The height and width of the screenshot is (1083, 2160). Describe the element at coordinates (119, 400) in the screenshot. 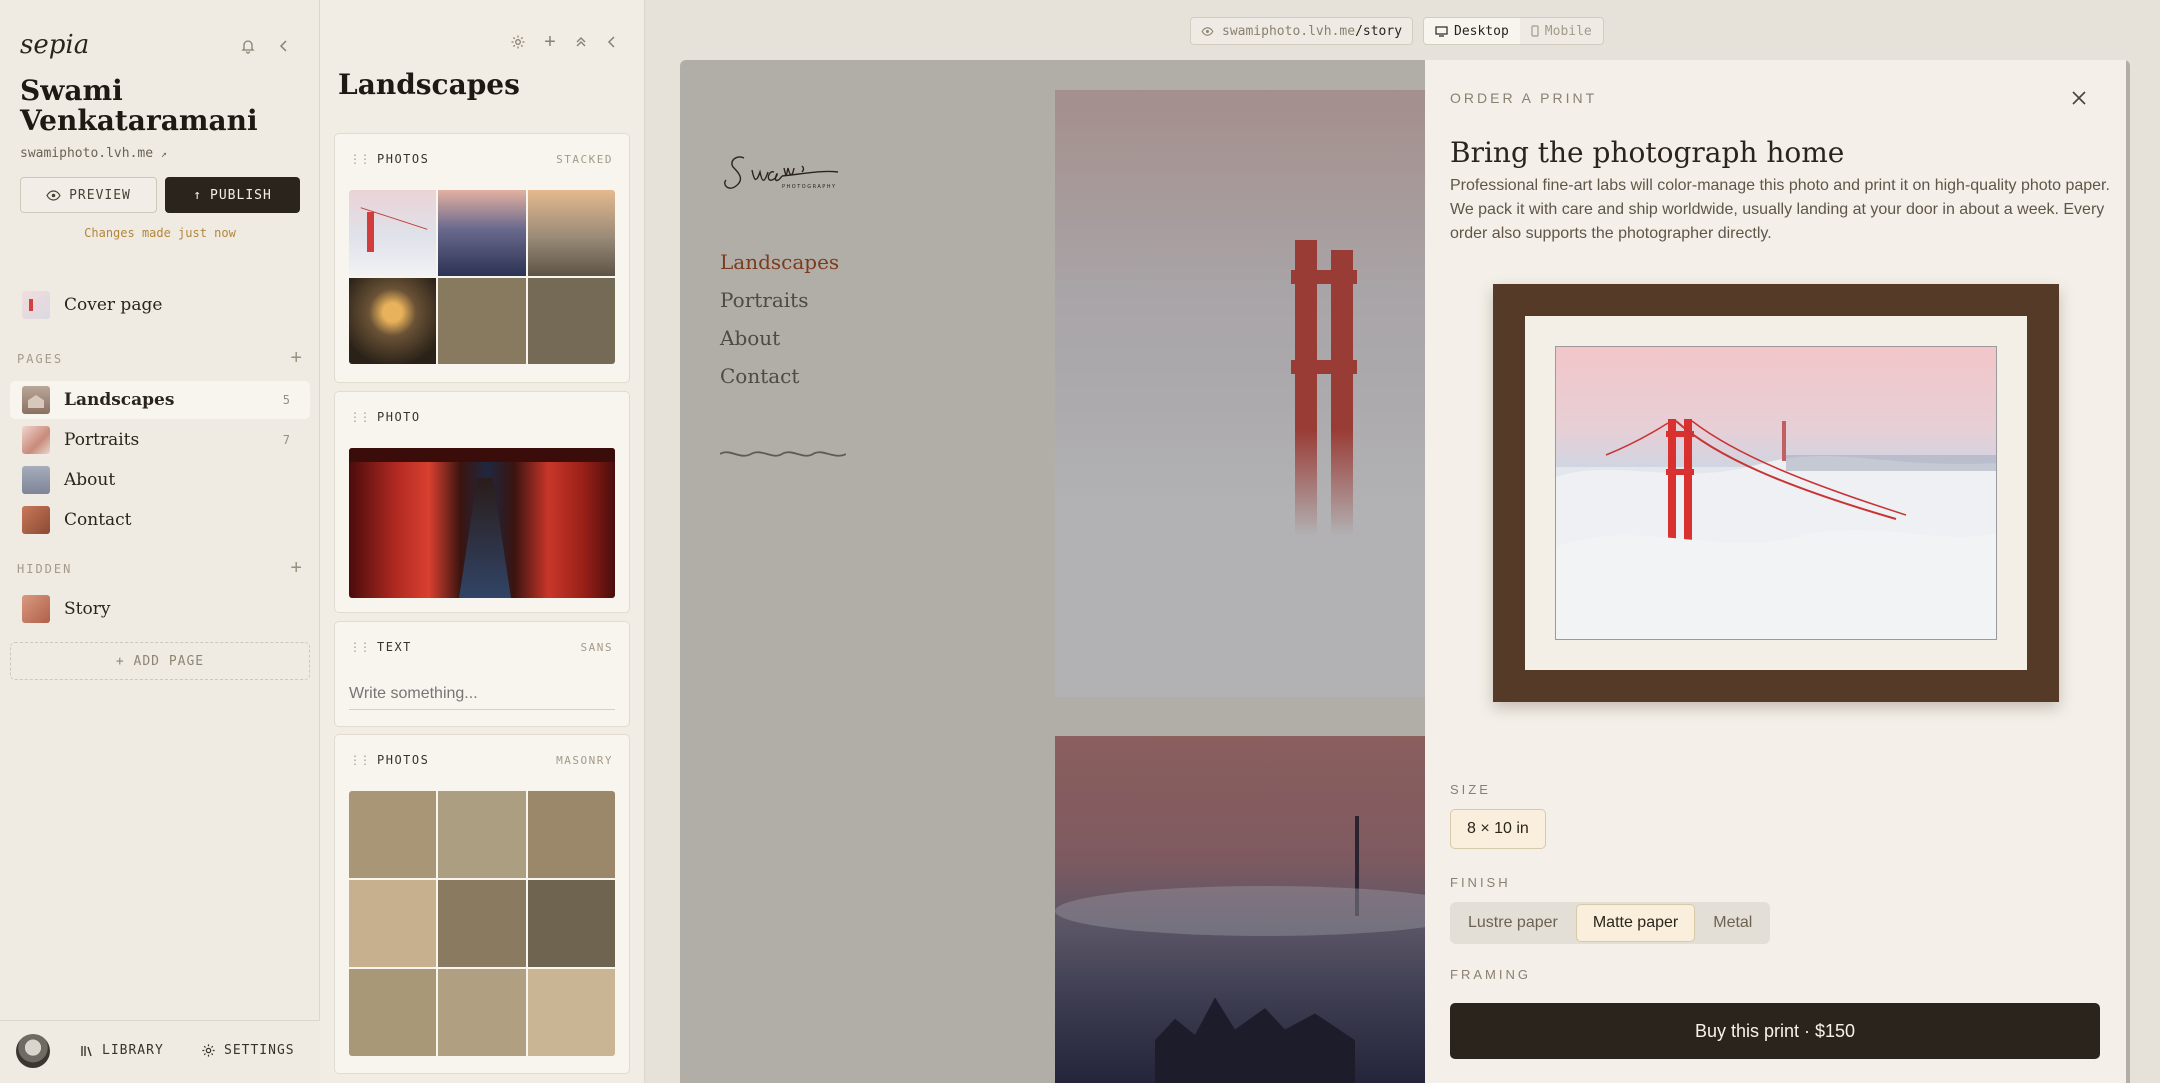

I see `landscapes-label: Landscapes` at that location.